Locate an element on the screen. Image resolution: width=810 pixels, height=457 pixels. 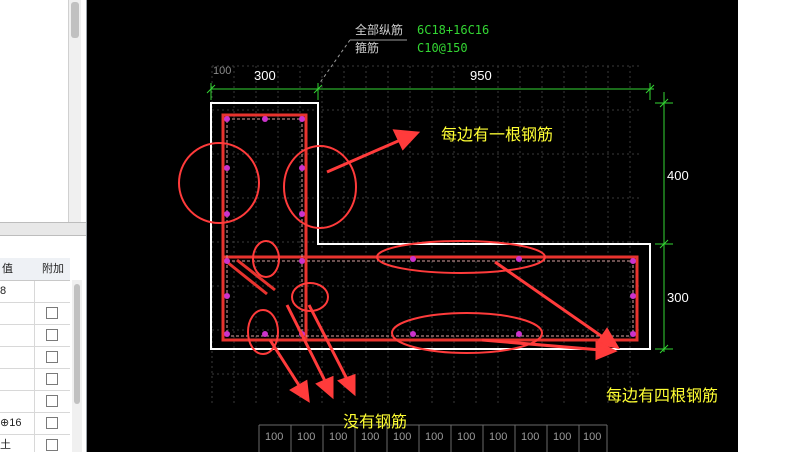
label-longitudinal: 全部纵筋 is located at coordinates (379, 29).